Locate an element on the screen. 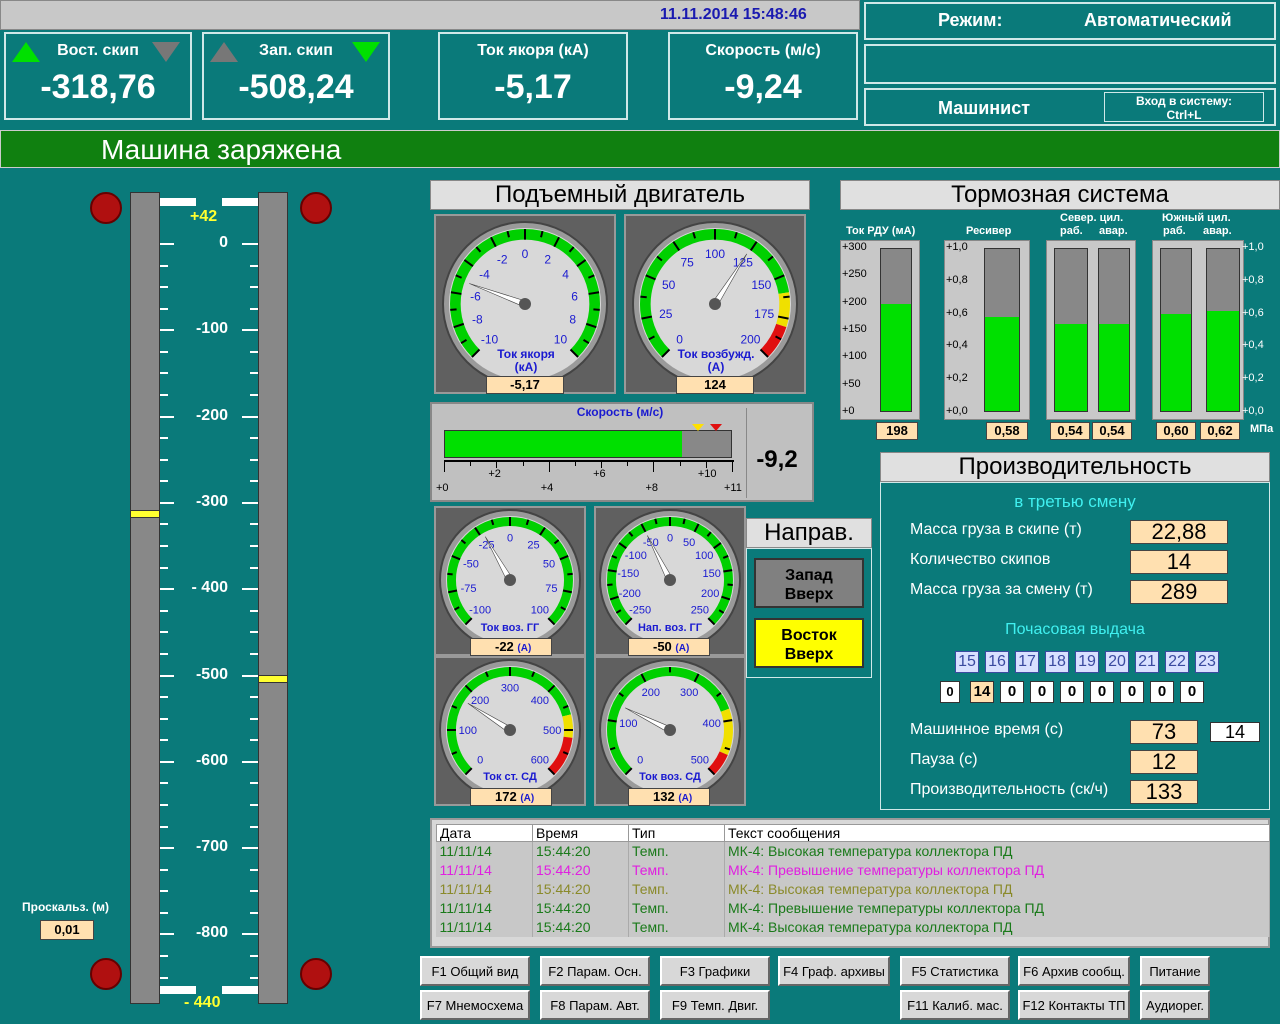 This screenshot has width=1280, height=1024. hourly-prev: 0 is located at coordinates (950, 692).